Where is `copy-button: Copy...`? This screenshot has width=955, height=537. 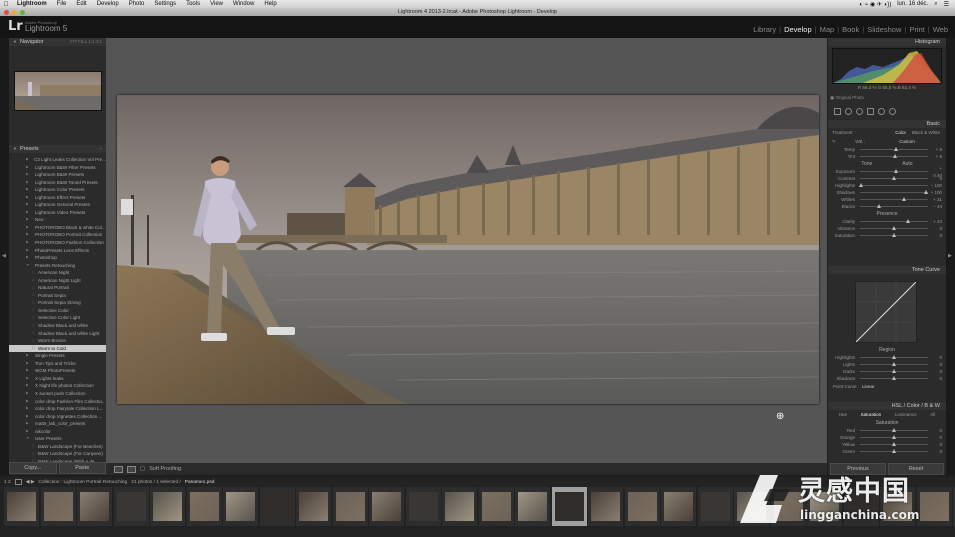
copy-button: Copy... is located at coordinates (33, 468).